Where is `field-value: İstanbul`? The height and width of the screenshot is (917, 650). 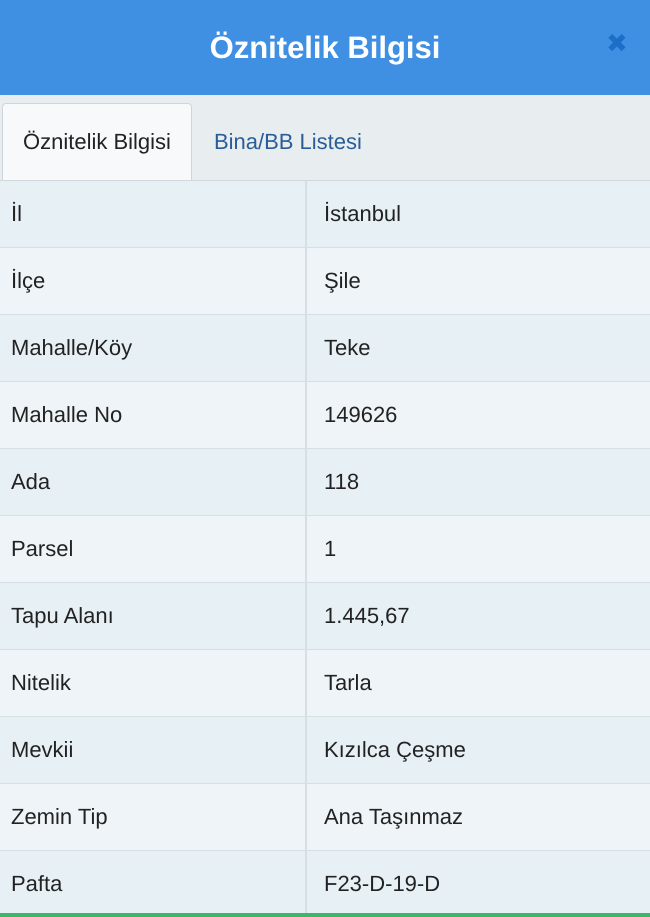
field-value: İstanbul is located at coordinates (362, 214).